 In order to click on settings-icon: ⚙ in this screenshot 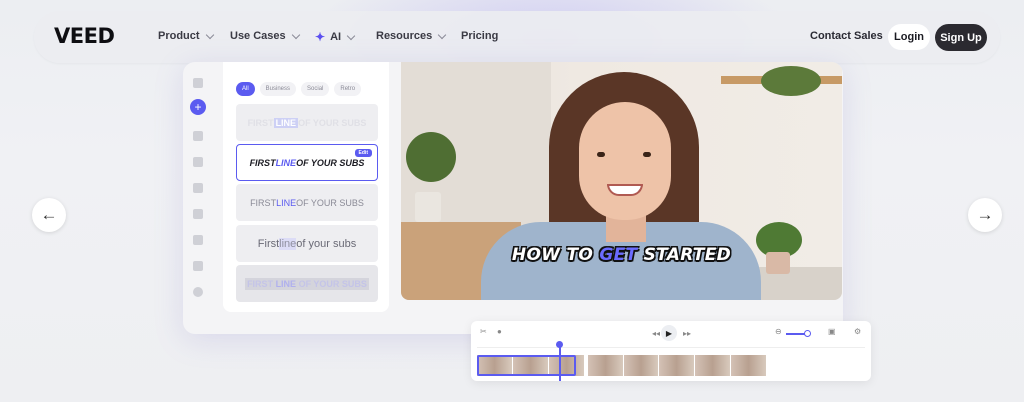, I will do `click(857, 331)`.